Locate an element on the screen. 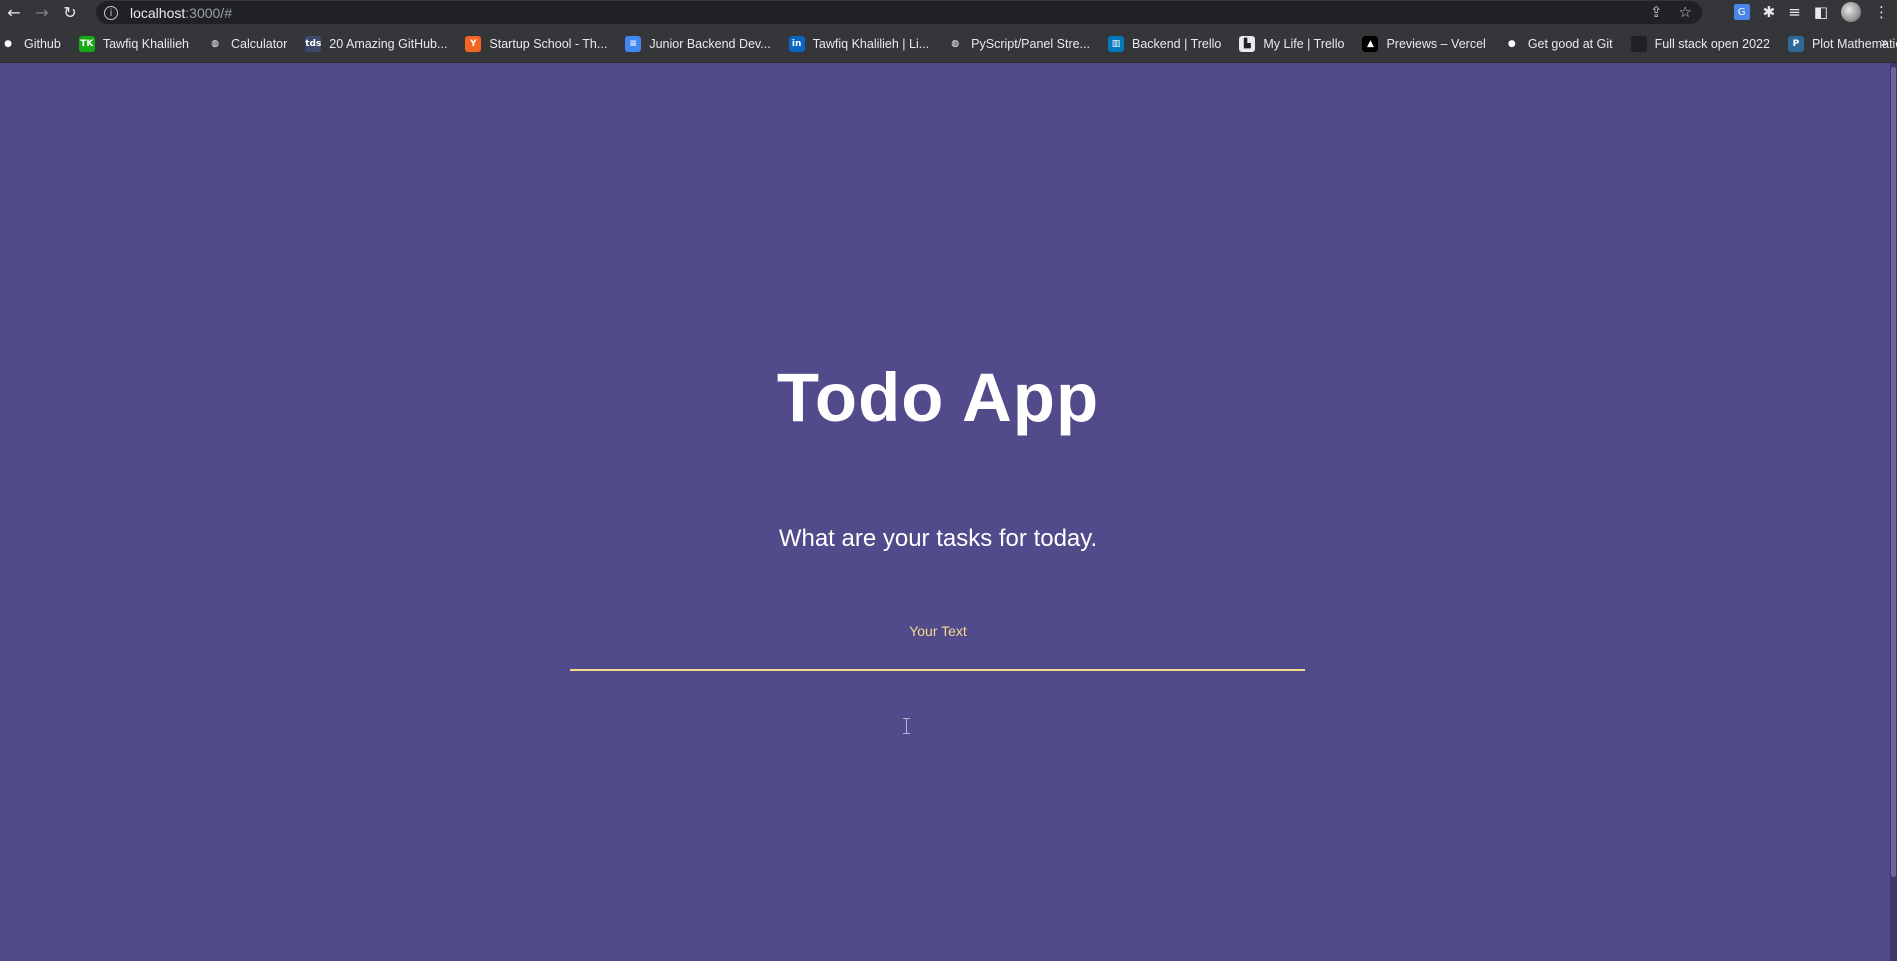 This screenshot has height=961, width=1897. bookmark-item: ▥ Backend | Trello is located at coordinates (1167, 44).